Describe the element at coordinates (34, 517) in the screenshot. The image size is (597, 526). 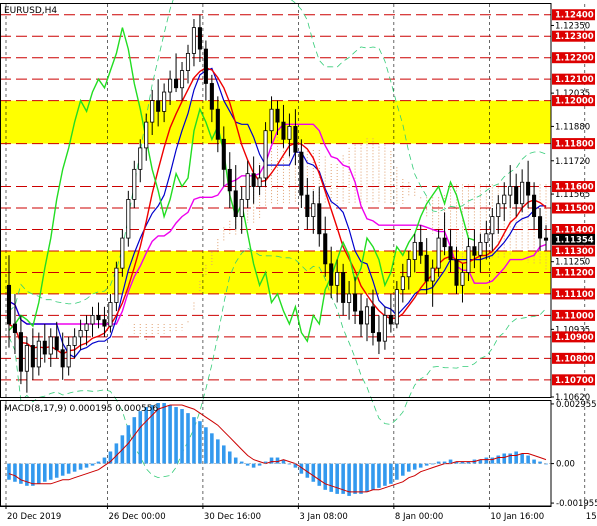
I see `time-tick-label: 20 Dec 2019` at that location.